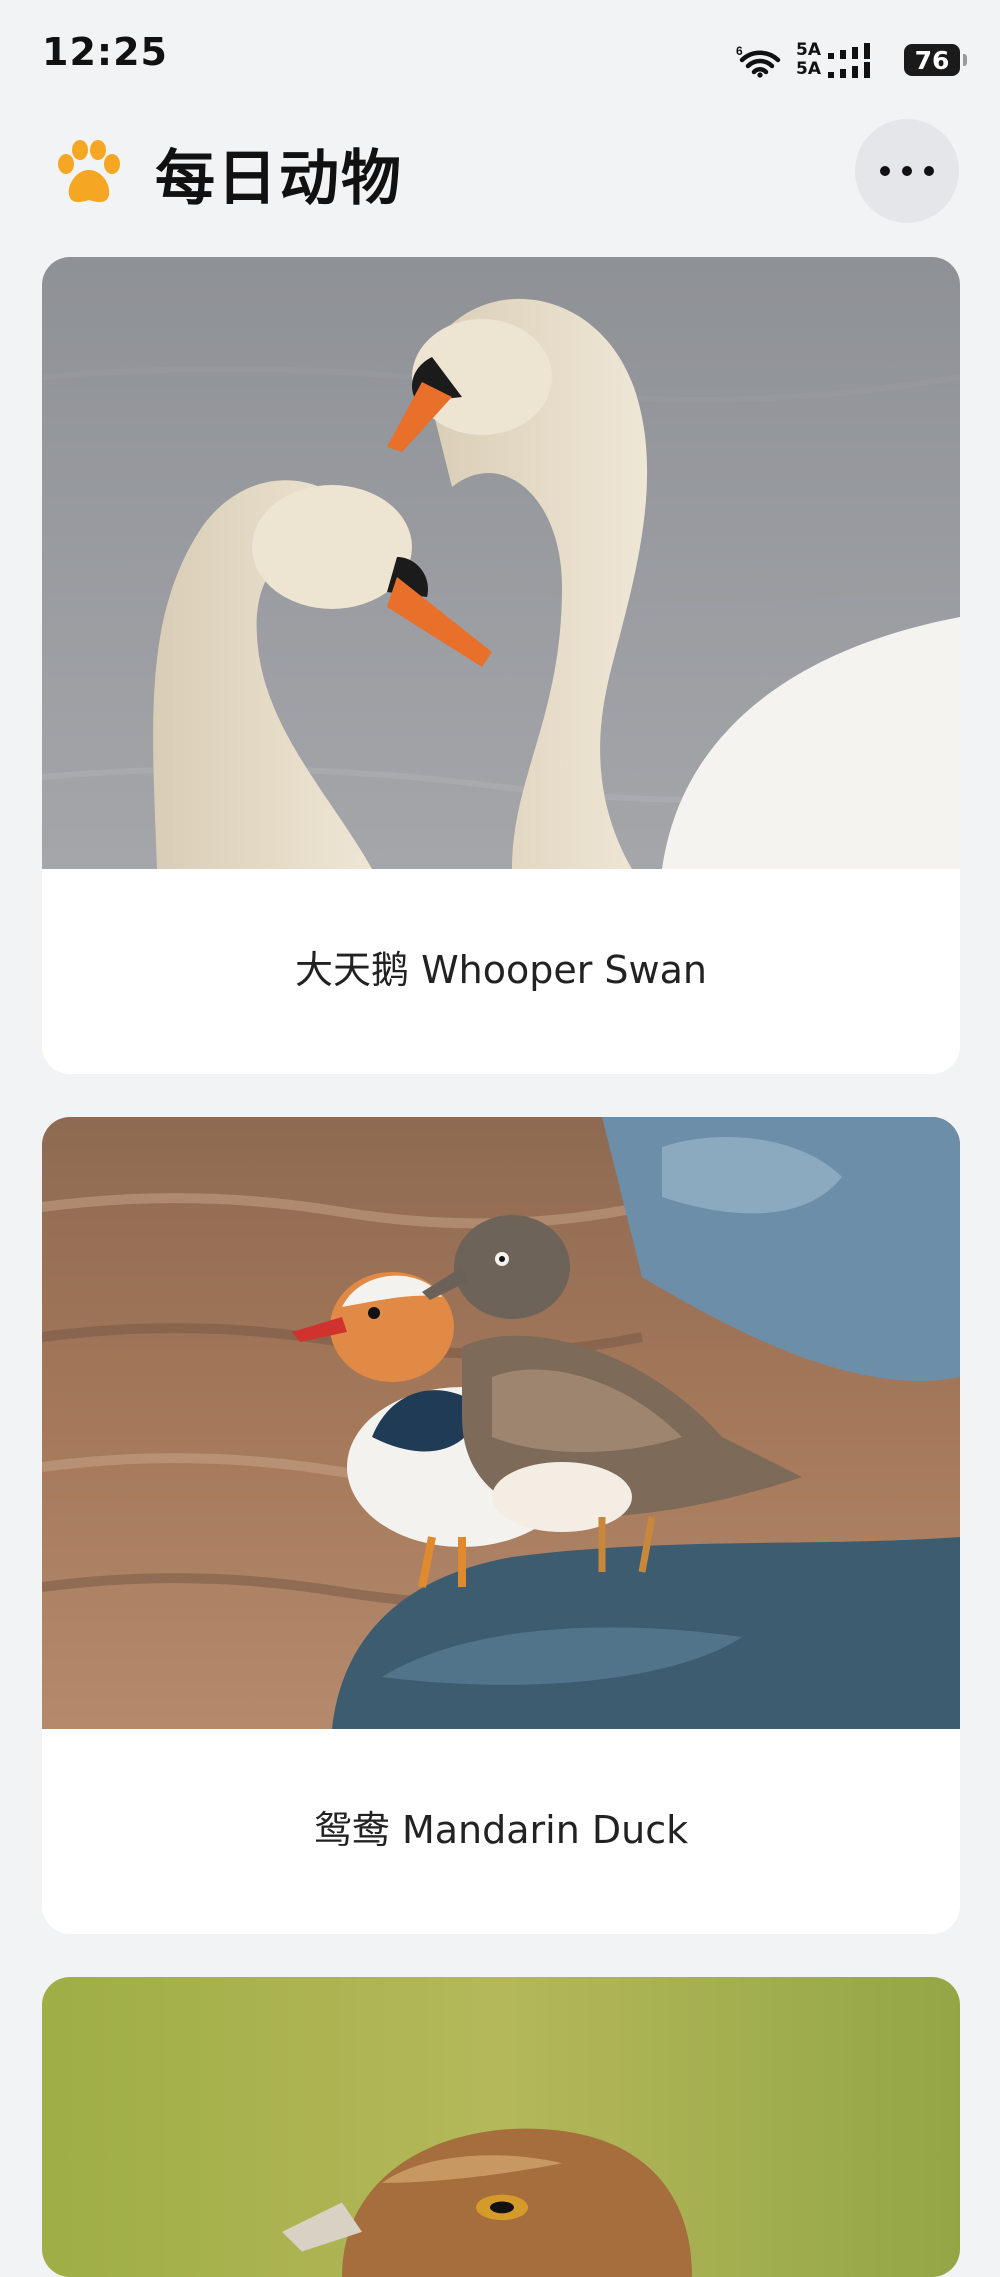  What do you see at coordinates (105, 52) in the screenshot?
I see `status-time: 12:25` at bounding box center [105, 52].